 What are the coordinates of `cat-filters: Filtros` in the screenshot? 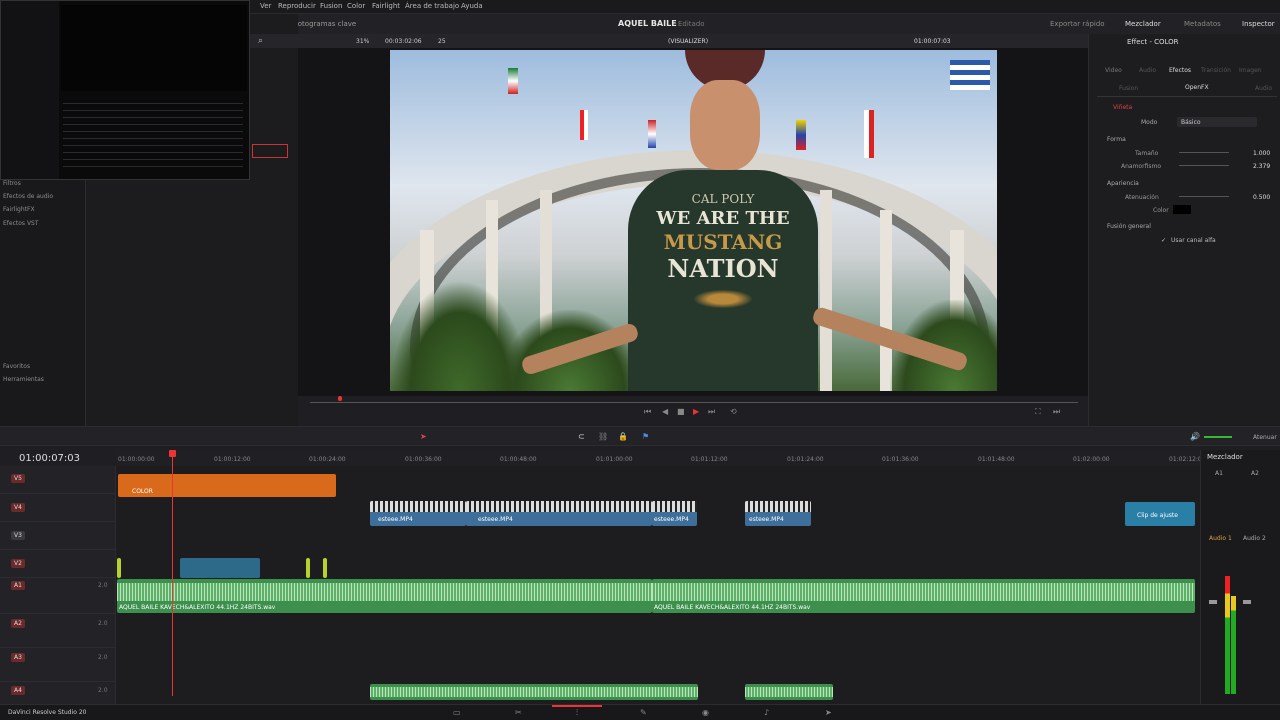 It's located at (12, 183).